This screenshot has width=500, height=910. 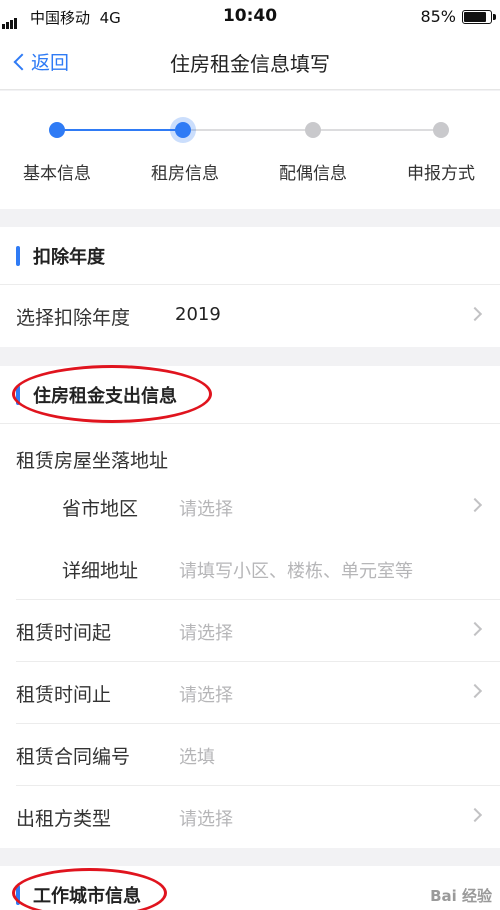 I want to click on field-label: 租赁时间止, so click(x=64, y=695).